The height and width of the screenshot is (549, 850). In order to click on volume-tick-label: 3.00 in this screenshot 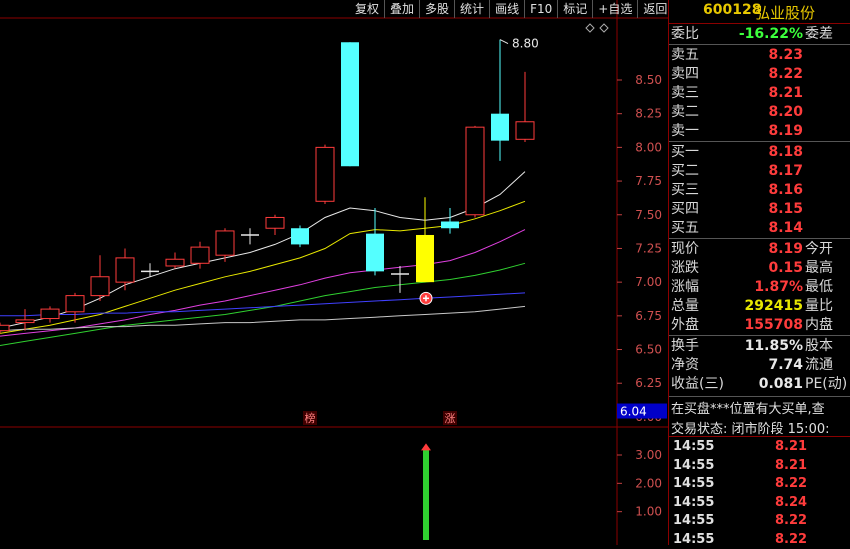, I will do `click(648, 455)`.